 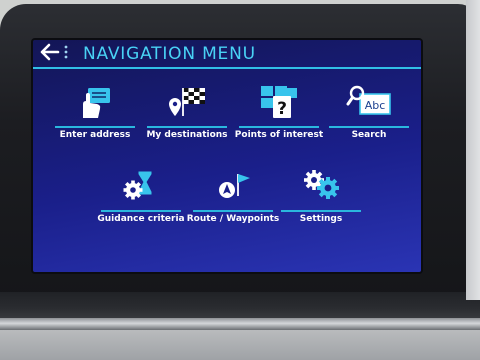 What do you see at coordinates (141, 219) in the screenshot?
I see `menu-item-label: Guidance criteria` at bounding box center [141, 219].